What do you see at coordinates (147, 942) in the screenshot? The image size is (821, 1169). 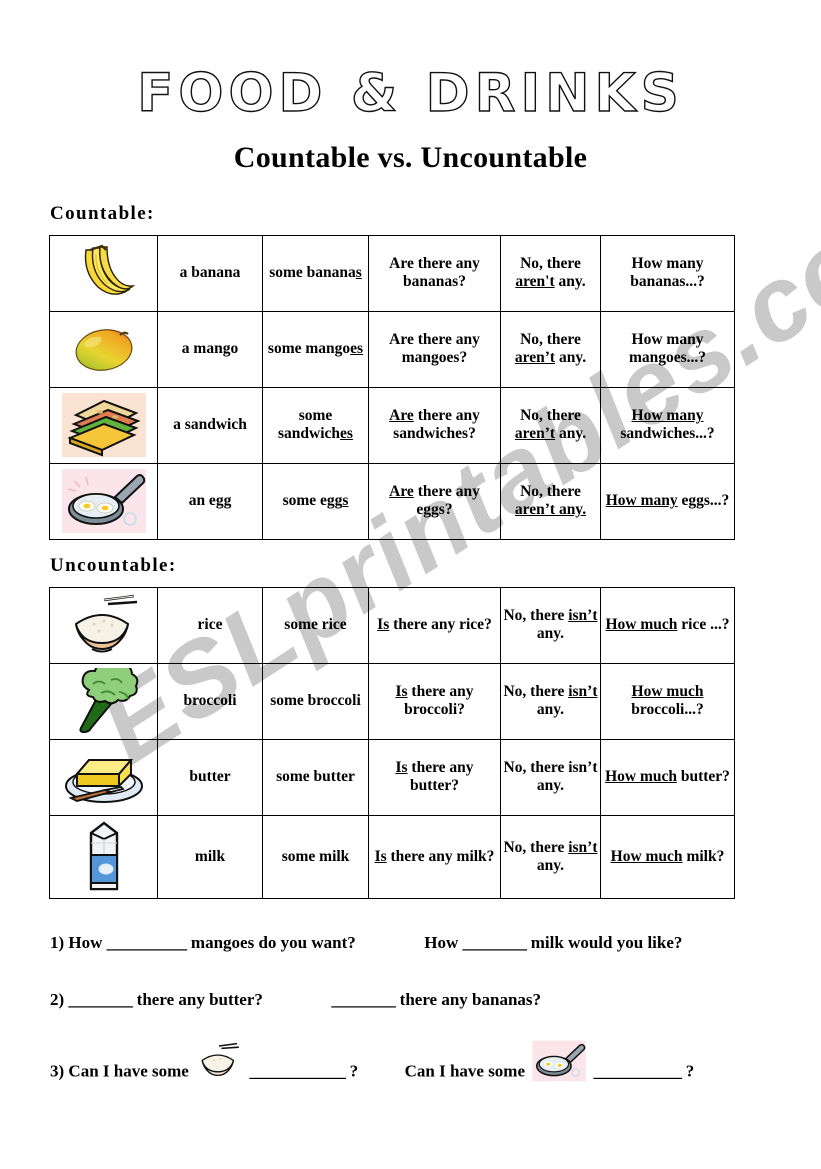 I see `exercise-1a-blank: __________` at bounding box center [147, 942].